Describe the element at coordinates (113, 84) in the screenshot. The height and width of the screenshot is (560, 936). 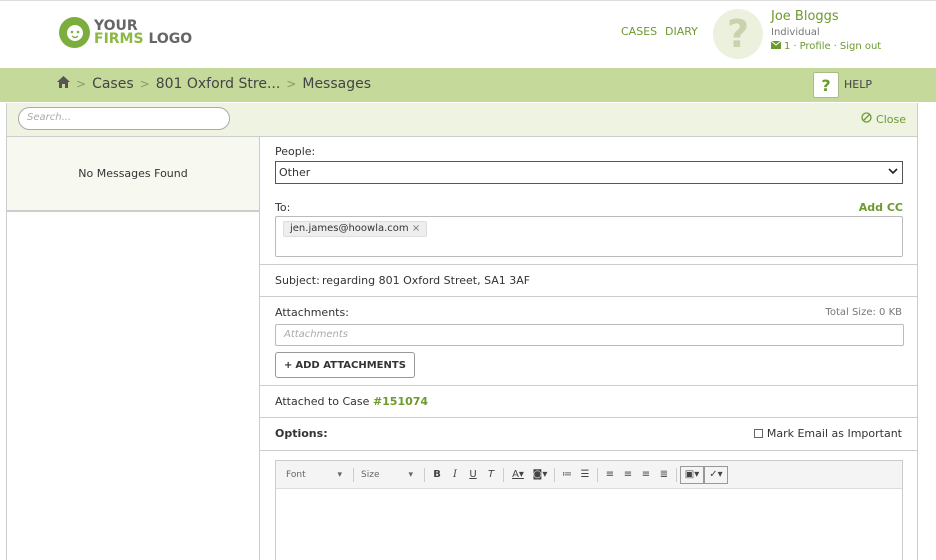
I see `breadcrumb-cases: Cases` at that location.